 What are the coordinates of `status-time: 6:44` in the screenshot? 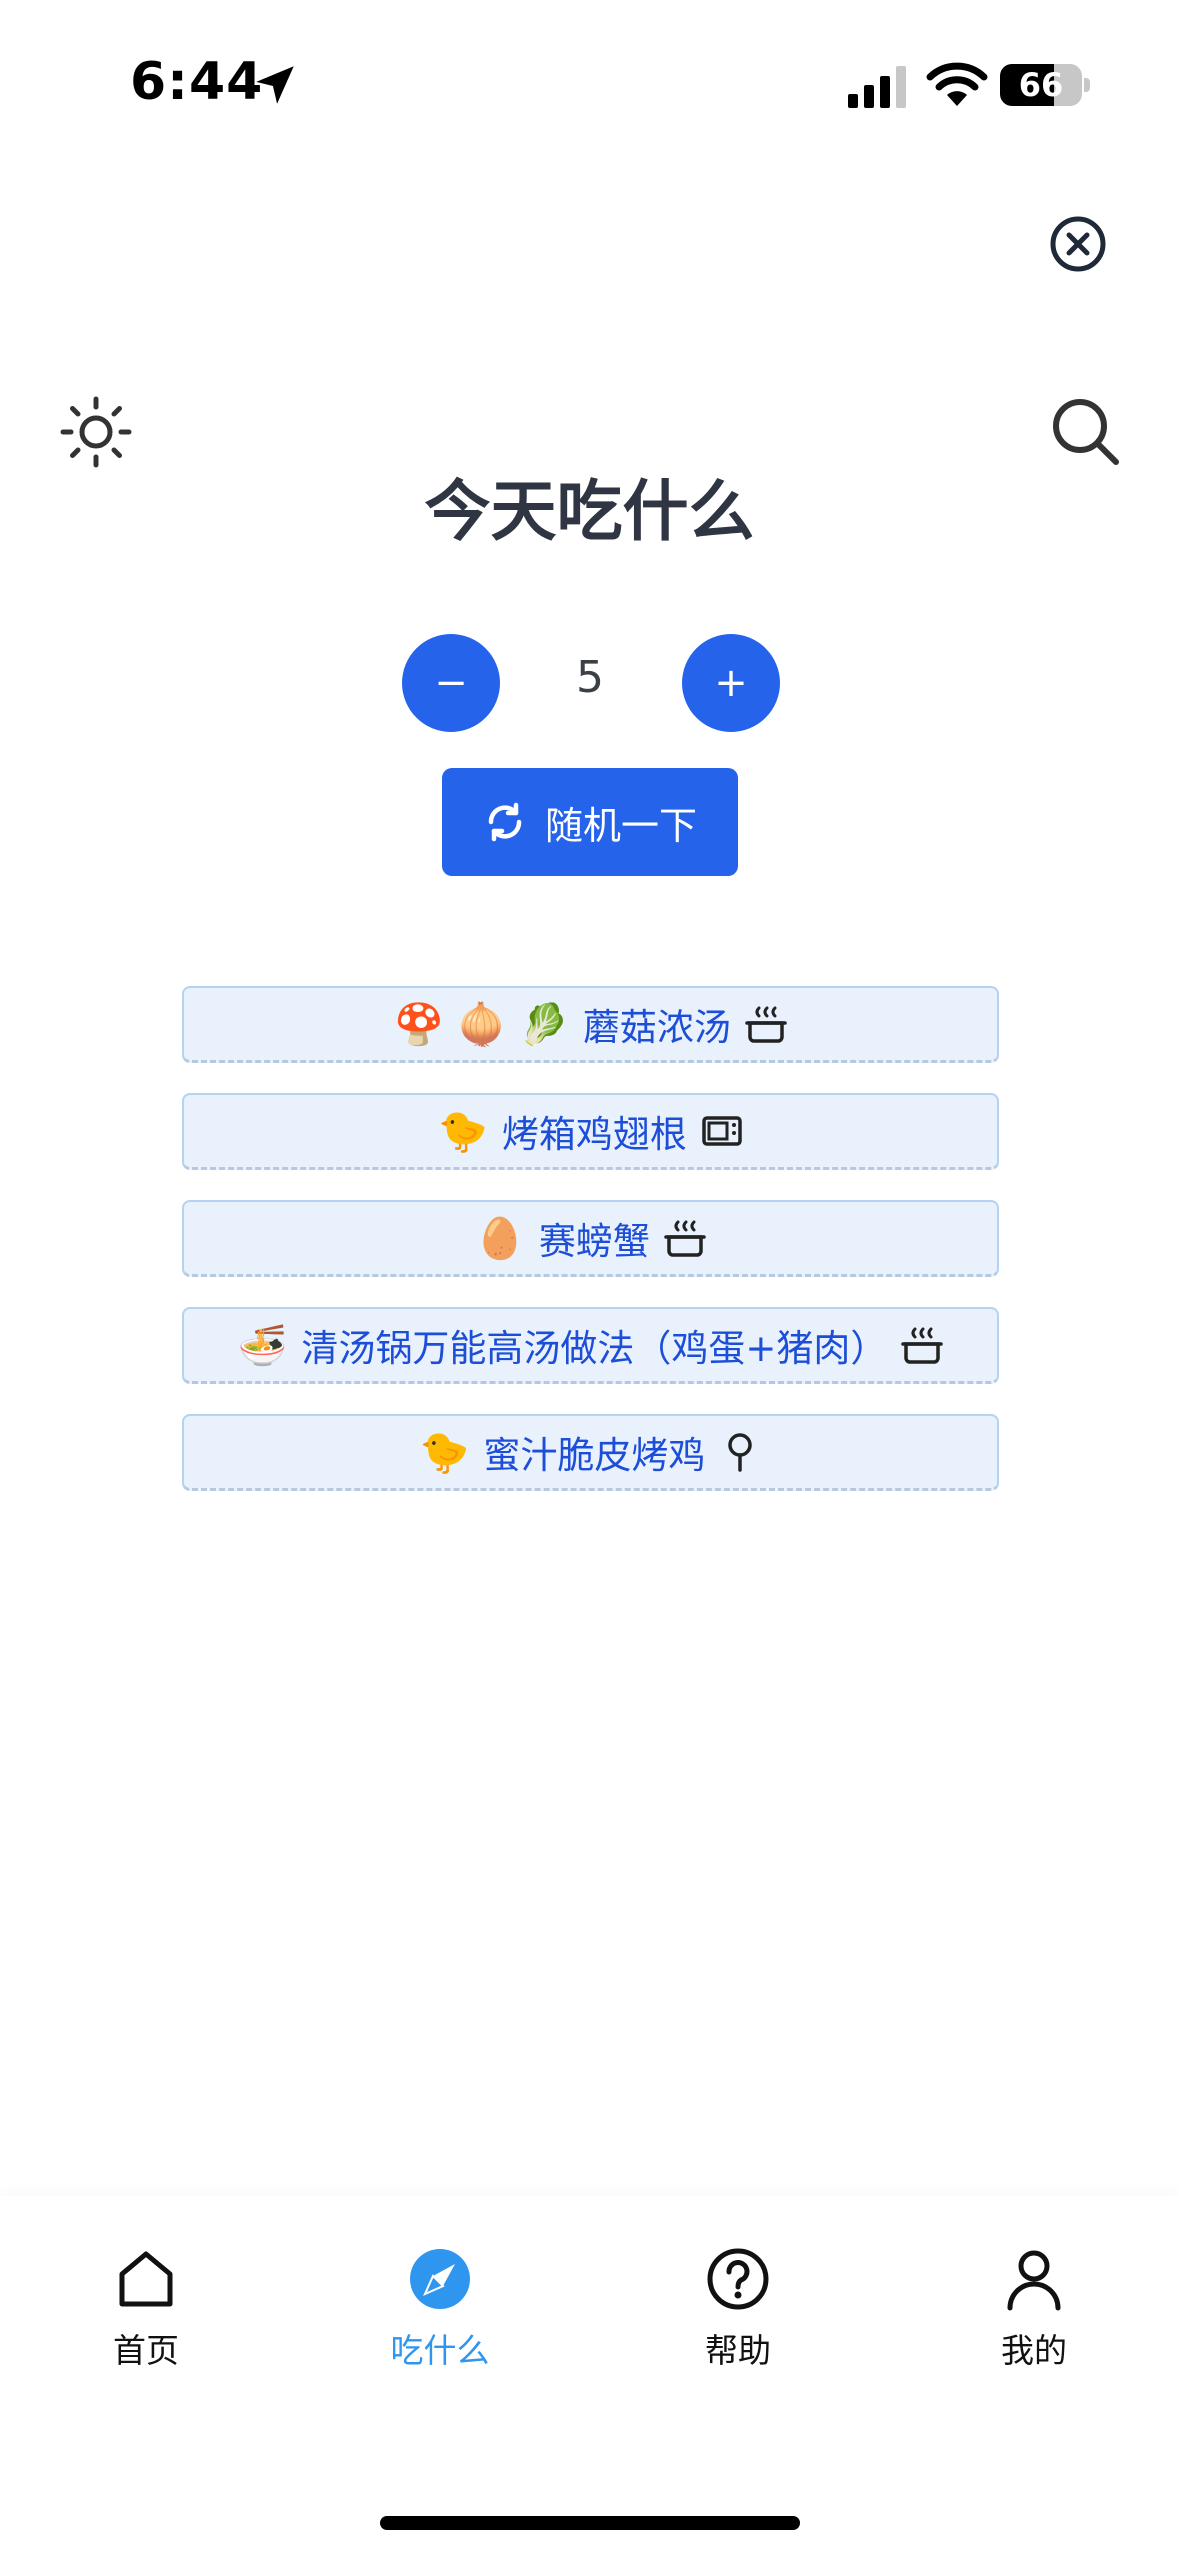 It's located at (197, 82).